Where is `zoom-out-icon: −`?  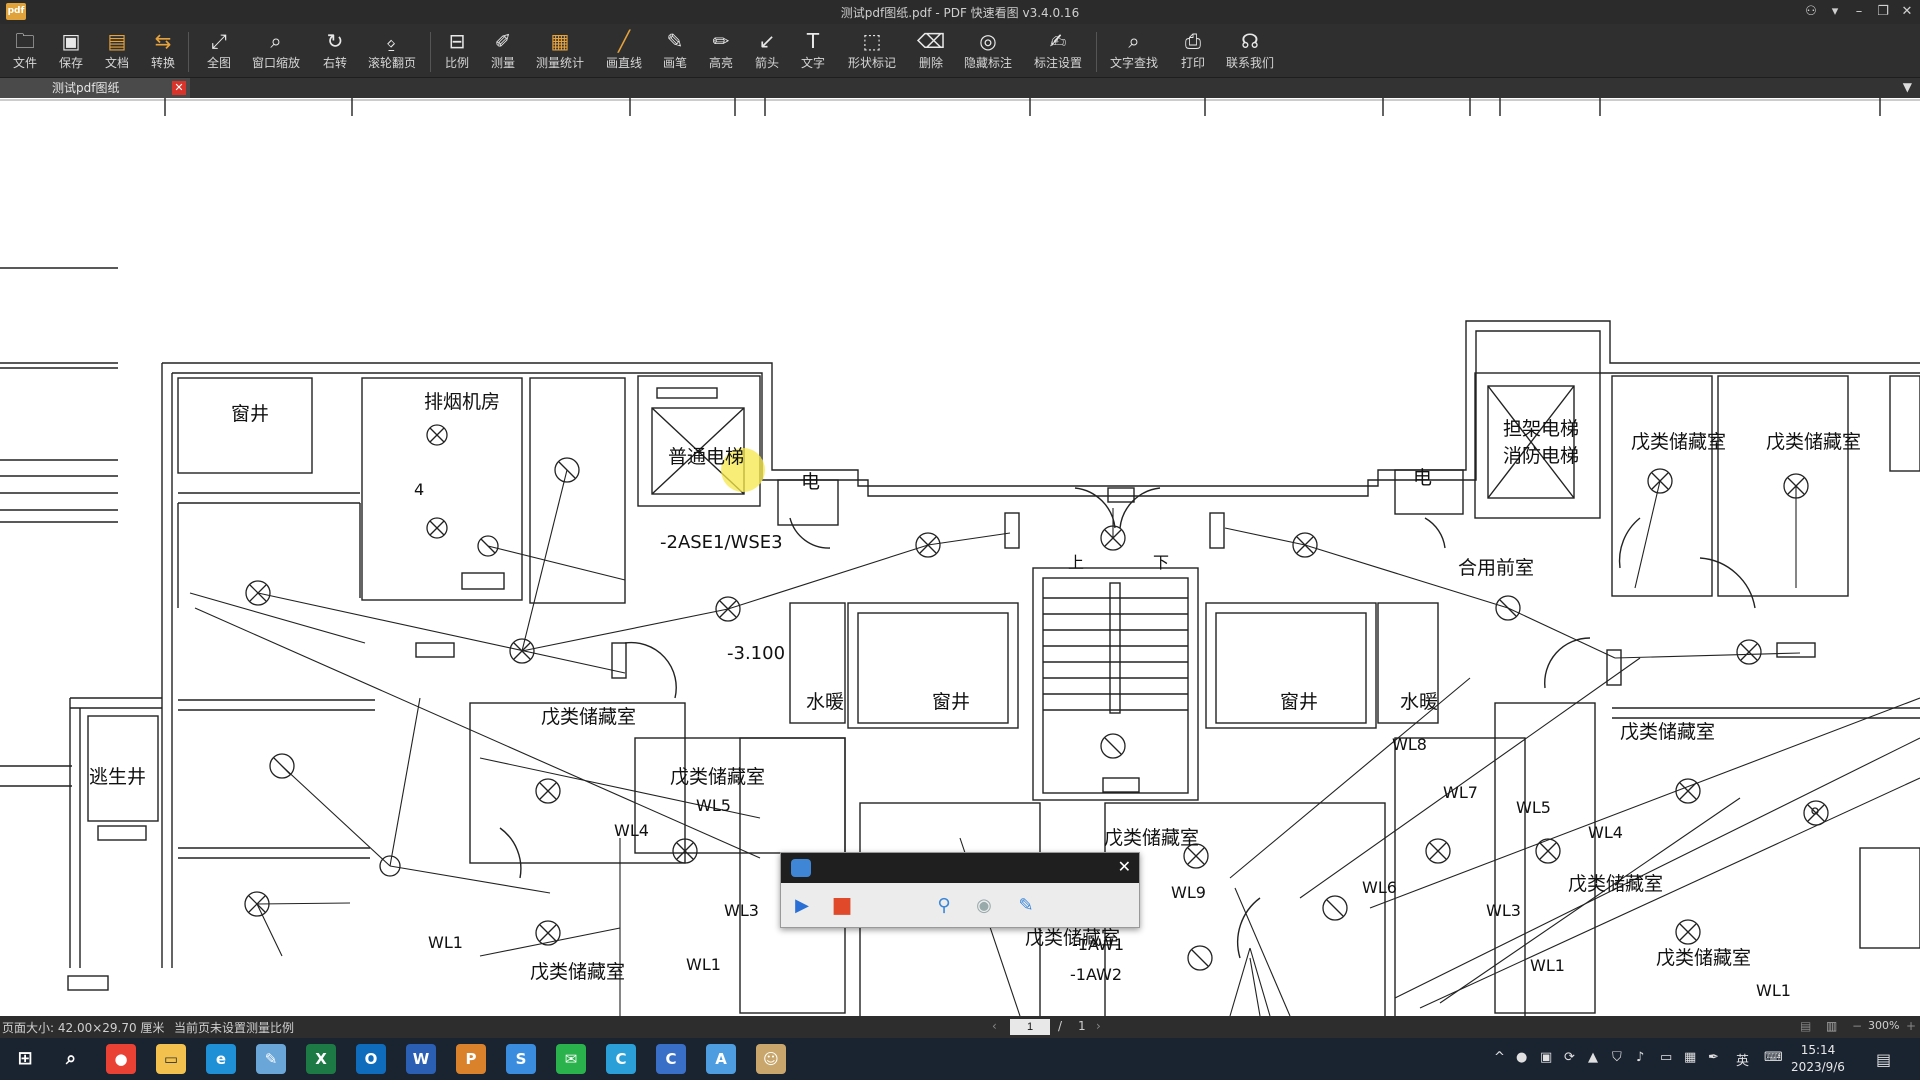
zoom-out-icon: − is located at coordinates (1857, 1026).